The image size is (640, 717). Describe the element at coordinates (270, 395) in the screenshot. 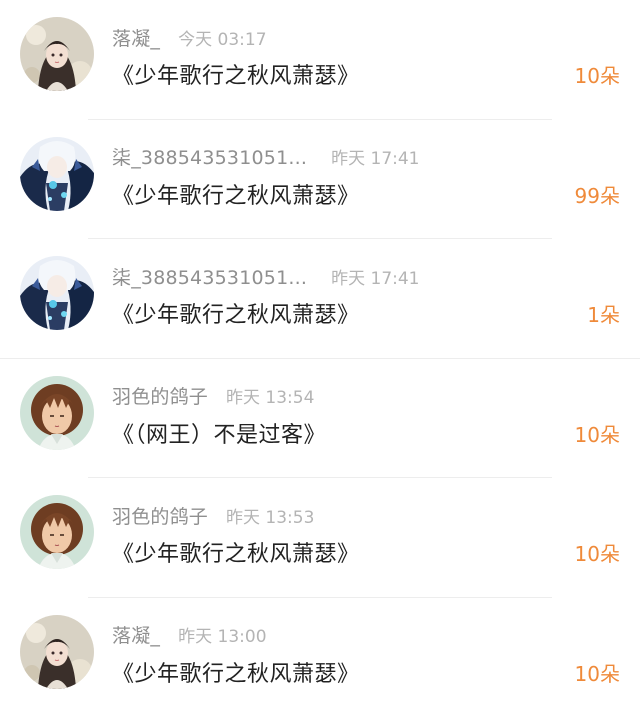

I see `timestamp: 昨天 13:54` at that location.